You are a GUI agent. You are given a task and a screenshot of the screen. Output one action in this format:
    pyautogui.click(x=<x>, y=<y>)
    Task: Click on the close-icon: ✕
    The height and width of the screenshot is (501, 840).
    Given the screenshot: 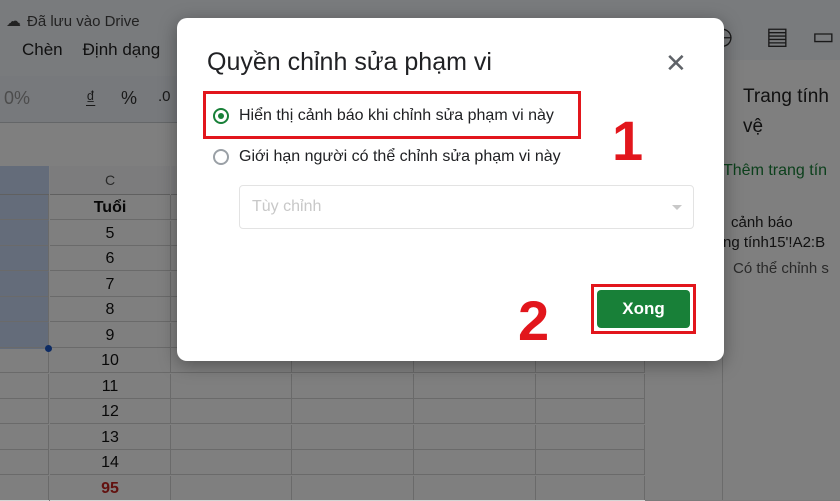 What is the action you would take?
    pyautogui.click(x=676, y=63)
    